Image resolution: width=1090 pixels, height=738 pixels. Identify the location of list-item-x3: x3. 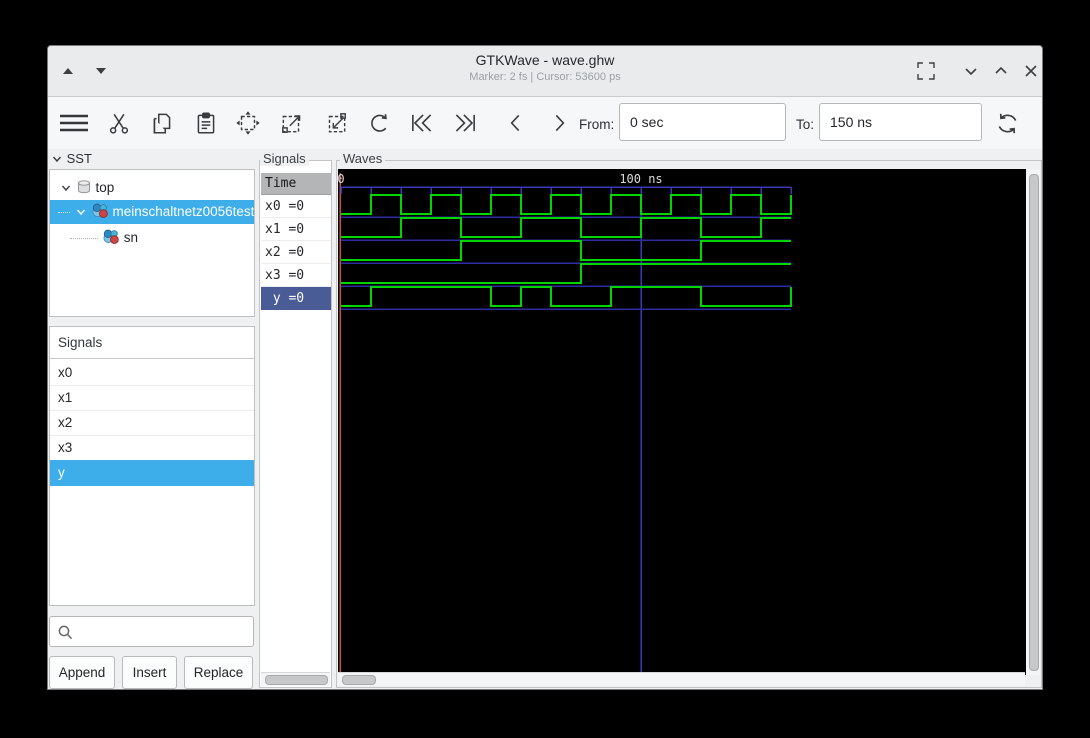
(152, 448).